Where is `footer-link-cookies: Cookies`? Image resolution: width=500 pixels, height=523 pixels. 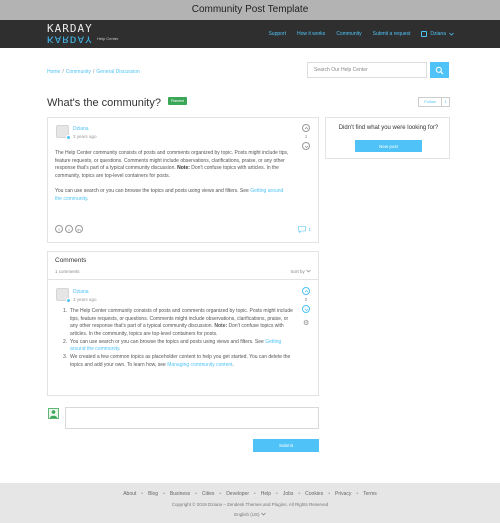
footer-link-cookies: Cookies is located at coordinates (314, 494).